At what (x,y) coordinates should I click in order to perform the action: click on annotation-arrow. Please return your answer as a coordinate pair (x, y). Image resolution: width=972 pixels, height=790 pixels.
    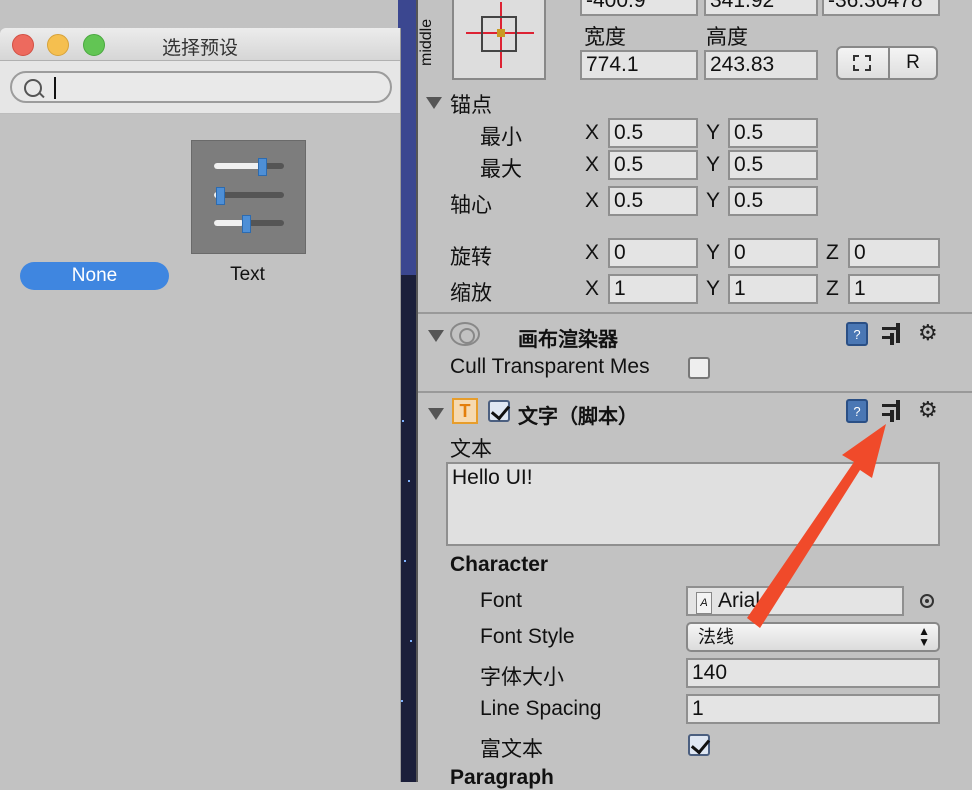
    Looking at the image, I should click on (816, 526).